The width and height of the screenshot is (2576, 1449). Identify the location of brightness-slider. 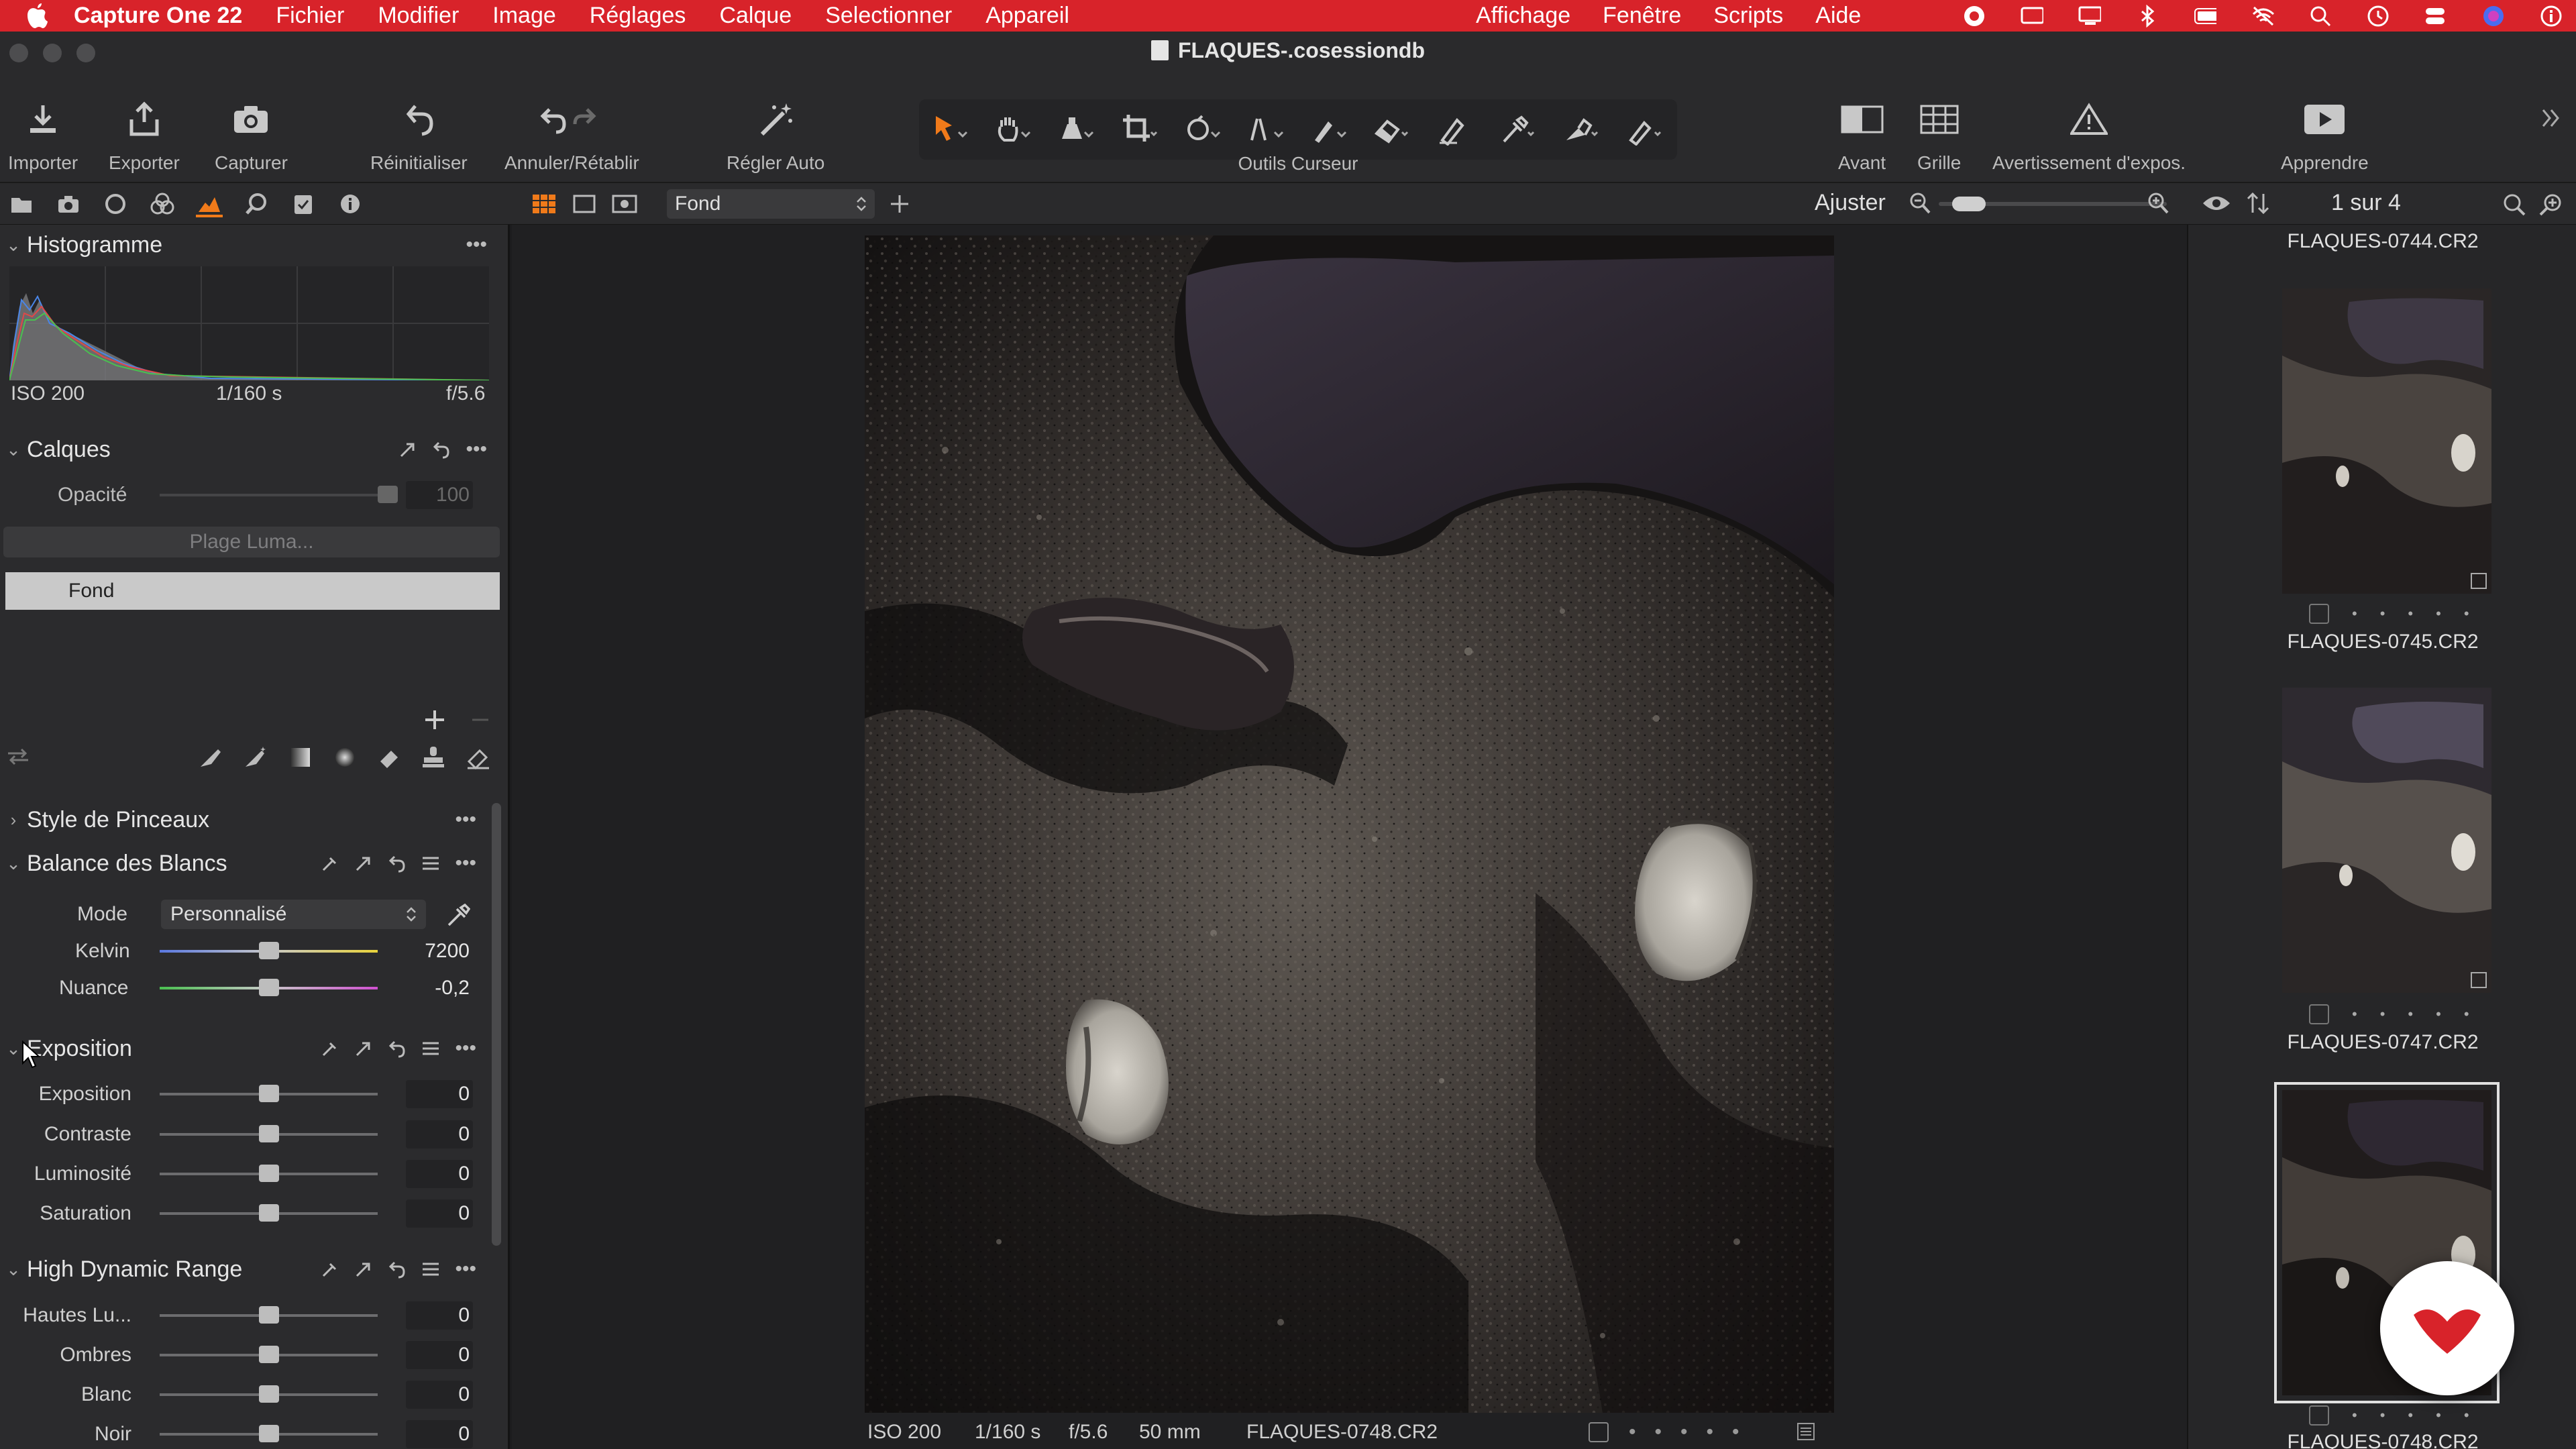
(269, 1173).